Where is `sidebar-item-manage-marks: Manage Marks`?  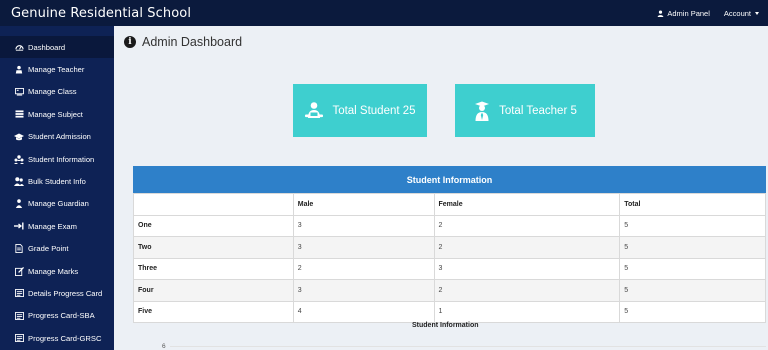
sidebar-item-manage-marks: Manage Marks is located at coordinates (57, 271).